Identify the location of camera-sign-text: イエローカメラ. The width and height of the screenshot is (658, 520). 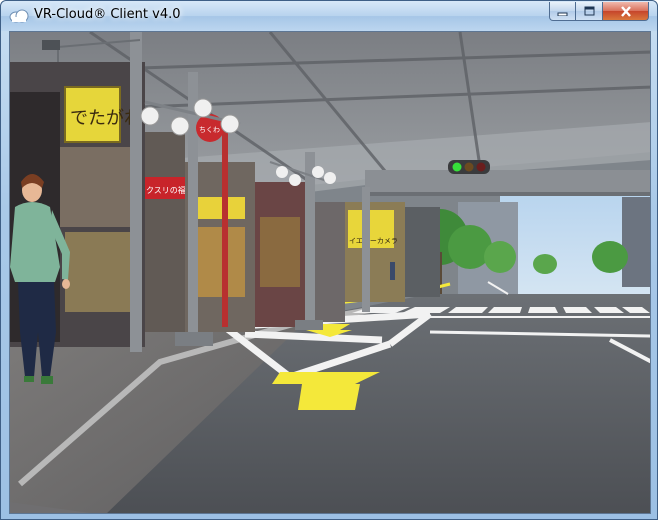
(373, 241).